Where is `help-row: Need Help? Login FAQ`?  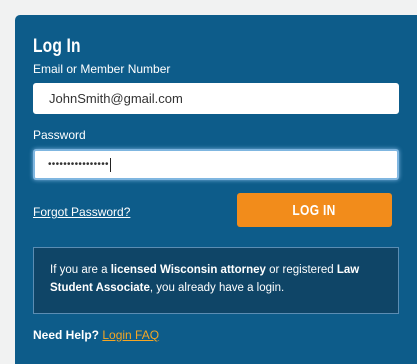
help-row: Need Help? Login FAQ is located at coordinates (96, 335).